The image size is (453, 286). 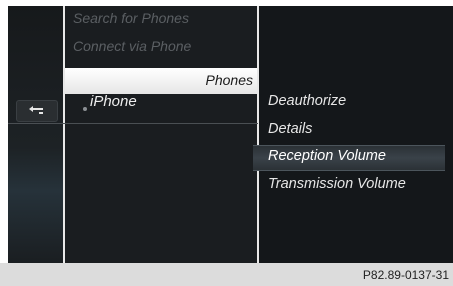 What do you see at coordinates (307, 101) in the screenshot?
I see `option-deauthorize: Deauthorize` at bounding box center [307, 101].